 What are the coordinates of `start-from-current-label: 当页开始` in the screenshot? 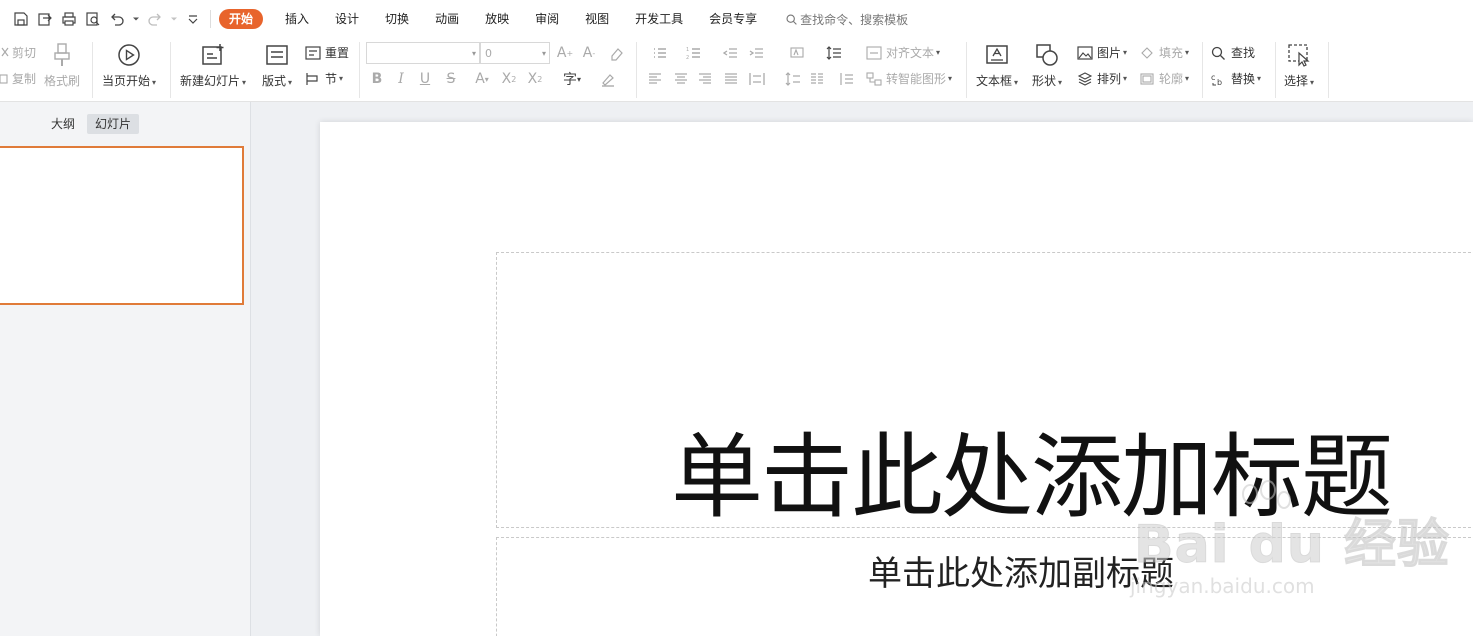 It's located at (126, 81).